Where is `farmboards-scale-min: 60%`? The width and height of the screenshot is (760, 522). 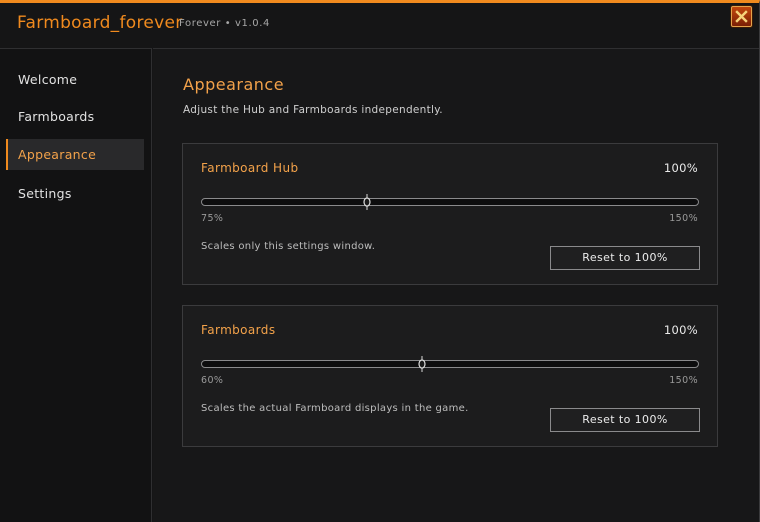 farmboards-scale-min: 60% is located at coordinates (212, 380).